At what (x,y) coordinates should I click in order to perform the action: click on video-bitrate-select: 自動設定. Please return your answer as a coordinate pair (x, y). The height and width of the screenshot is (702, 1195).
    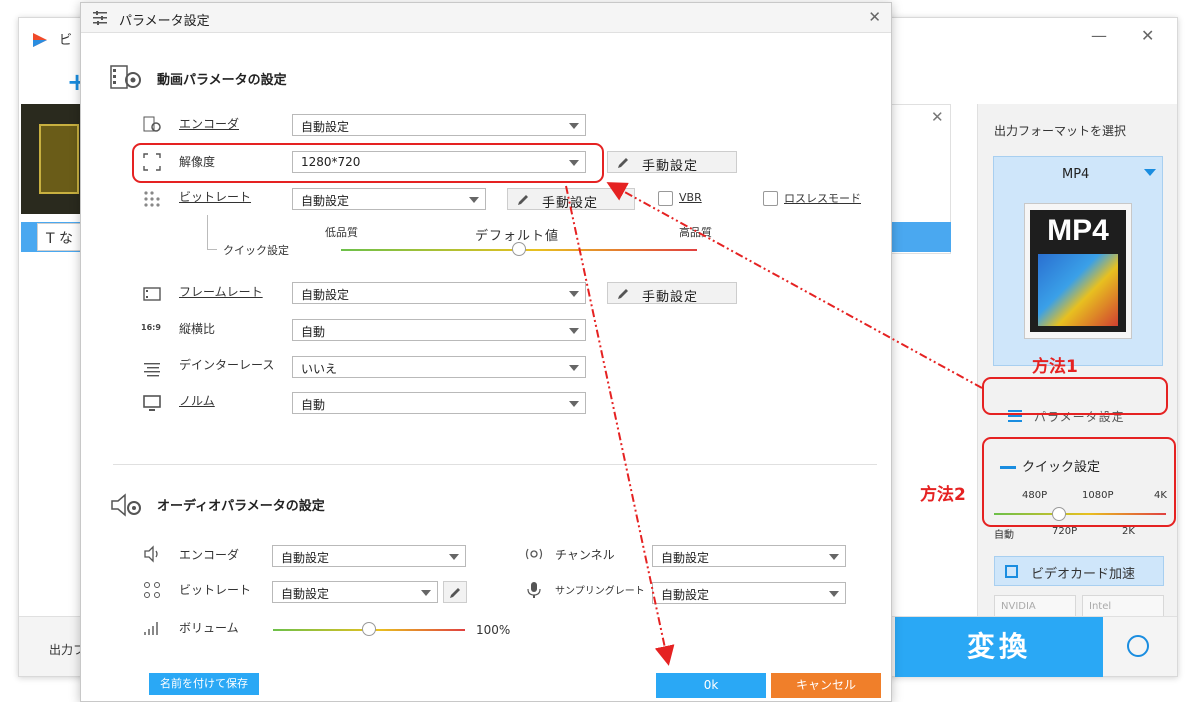
    Looking at the image, I should click on (389, 199).